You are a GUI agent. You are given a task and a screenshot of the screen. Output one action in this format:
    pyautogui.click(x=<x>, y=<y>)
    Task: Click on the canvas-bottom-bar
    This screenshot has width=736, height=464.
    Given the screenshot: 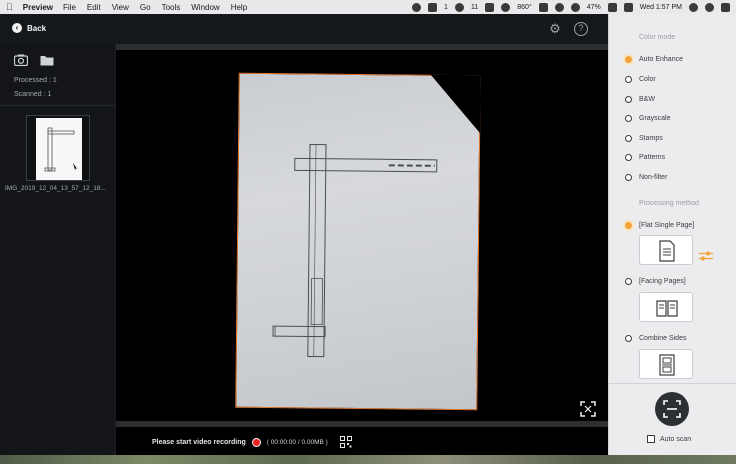 What is the action you would take?
    pyautogui.click(x=362, y=424)
    